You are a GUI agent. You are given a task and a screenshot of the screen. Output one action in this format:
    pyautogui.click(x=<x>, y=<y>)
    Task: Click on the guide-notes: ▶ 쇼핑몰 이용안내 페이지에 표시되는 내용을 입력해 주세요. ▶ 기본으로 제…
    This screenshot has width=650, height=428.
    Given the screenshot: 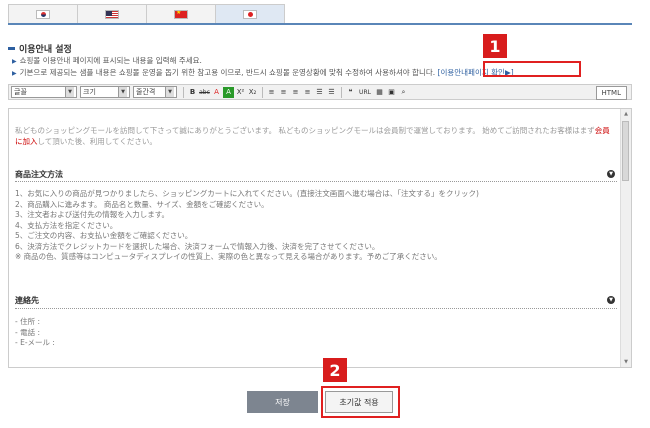 What is the action you would take?
    pyautogui.click(x=263, y=67)
    